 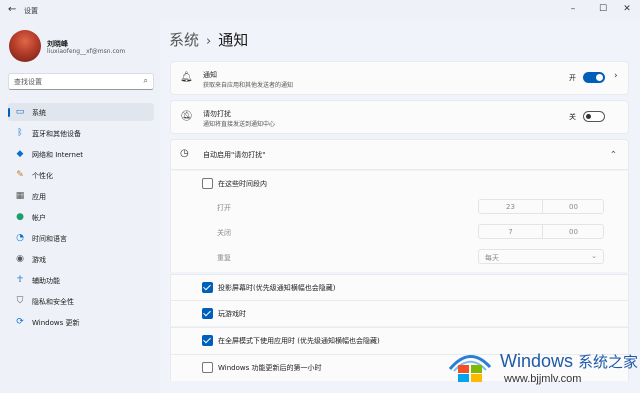 I want to click on sidebar-item-accessibility: ☥ 辅助功能, so click(x=81, y=280).